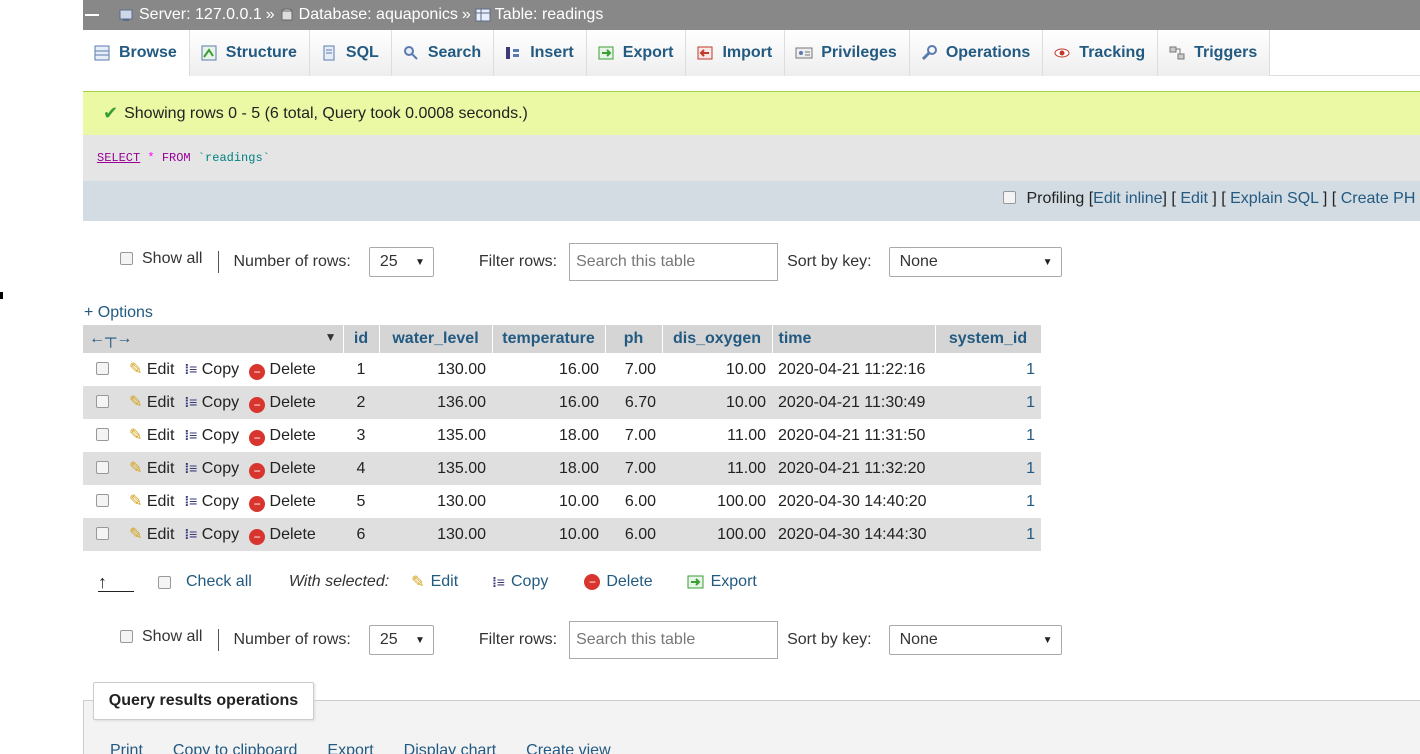 This screenshot has height=754, width=1420. Describe the element at coordinates (126, 258) in the screenshot. I see `show-all-checkbox` at that location.